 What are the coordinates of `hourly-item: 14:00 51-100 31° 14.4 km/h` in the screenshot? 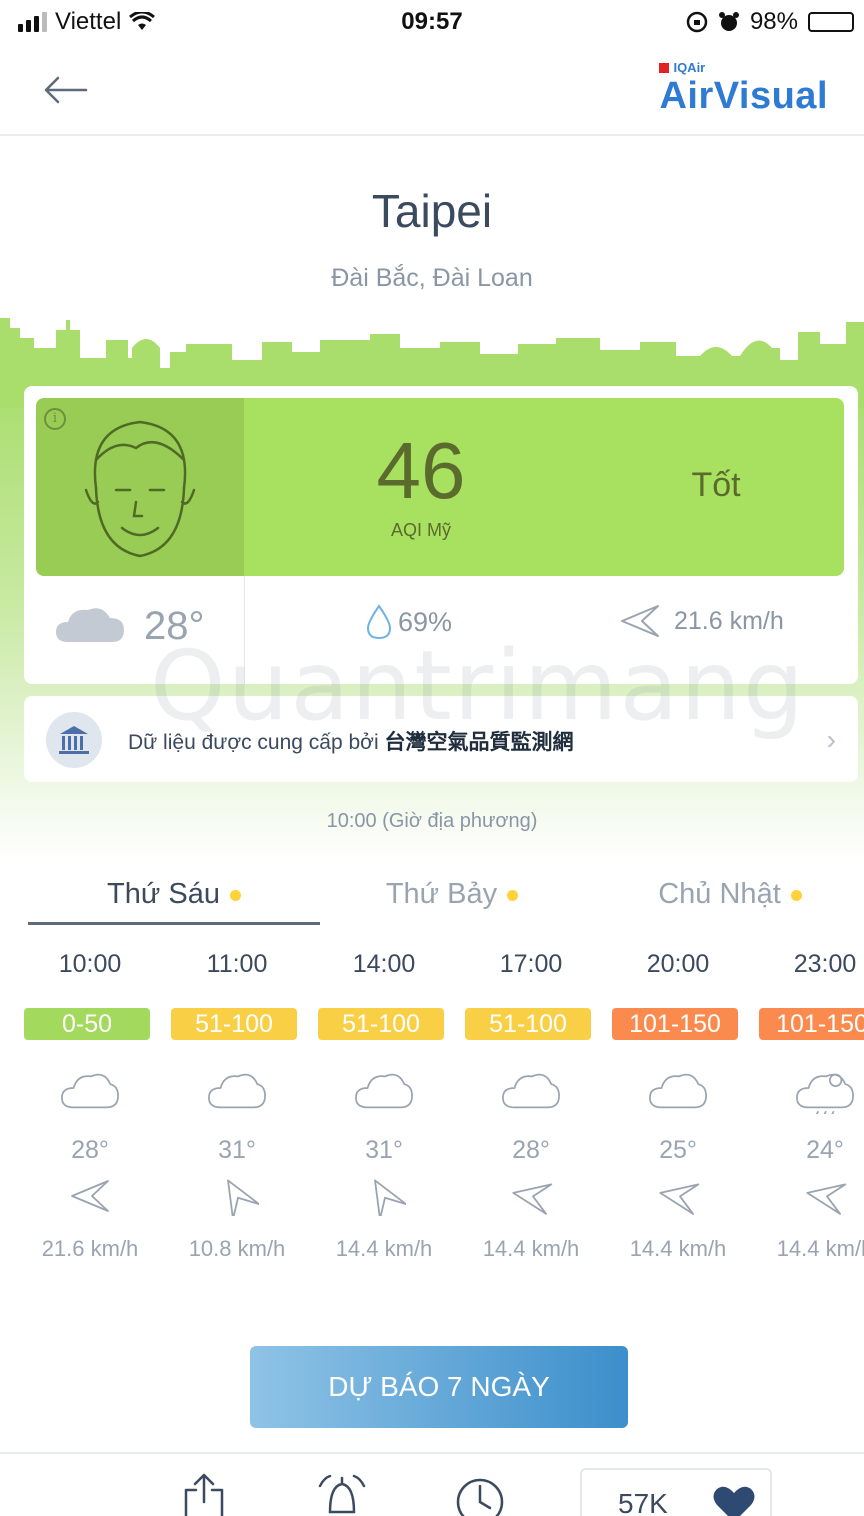 It's located at (384, 1110).